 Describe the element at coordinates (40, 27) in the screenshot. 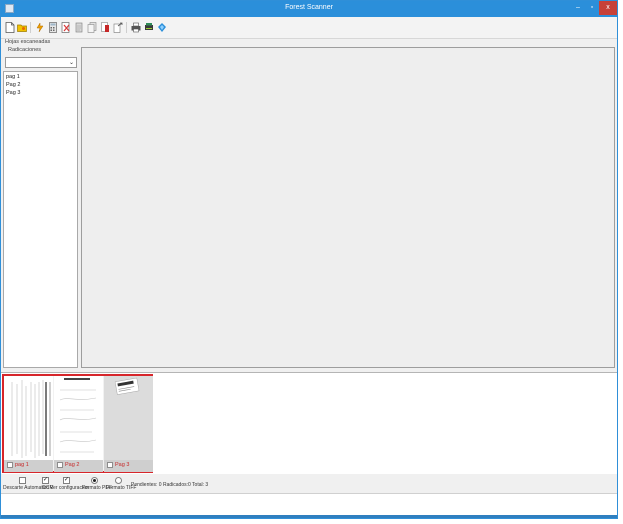

I see `scan-icon` at that location.